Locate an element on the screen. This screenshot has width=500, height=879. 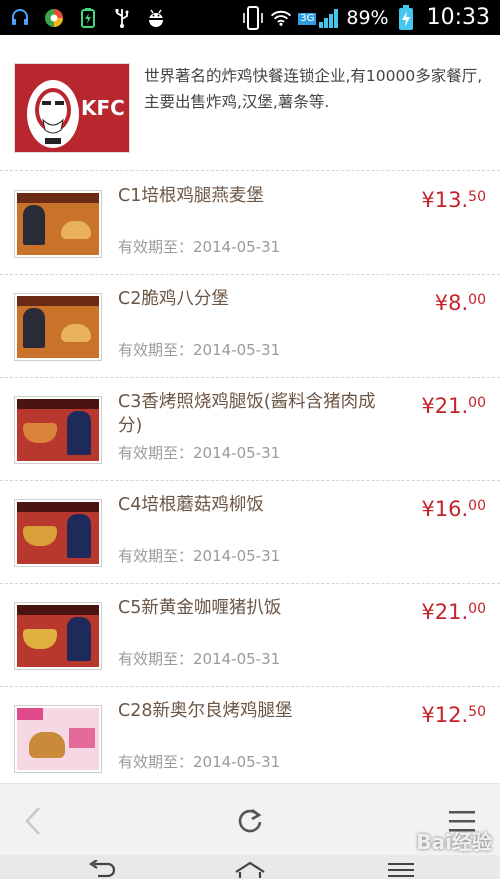
store-description: 世界著名的炸鸡快餐连锁企业,有10000多家餐厅,主要出售炸鸡,汉堡,薯条等. is located at coordinates (313, 89).